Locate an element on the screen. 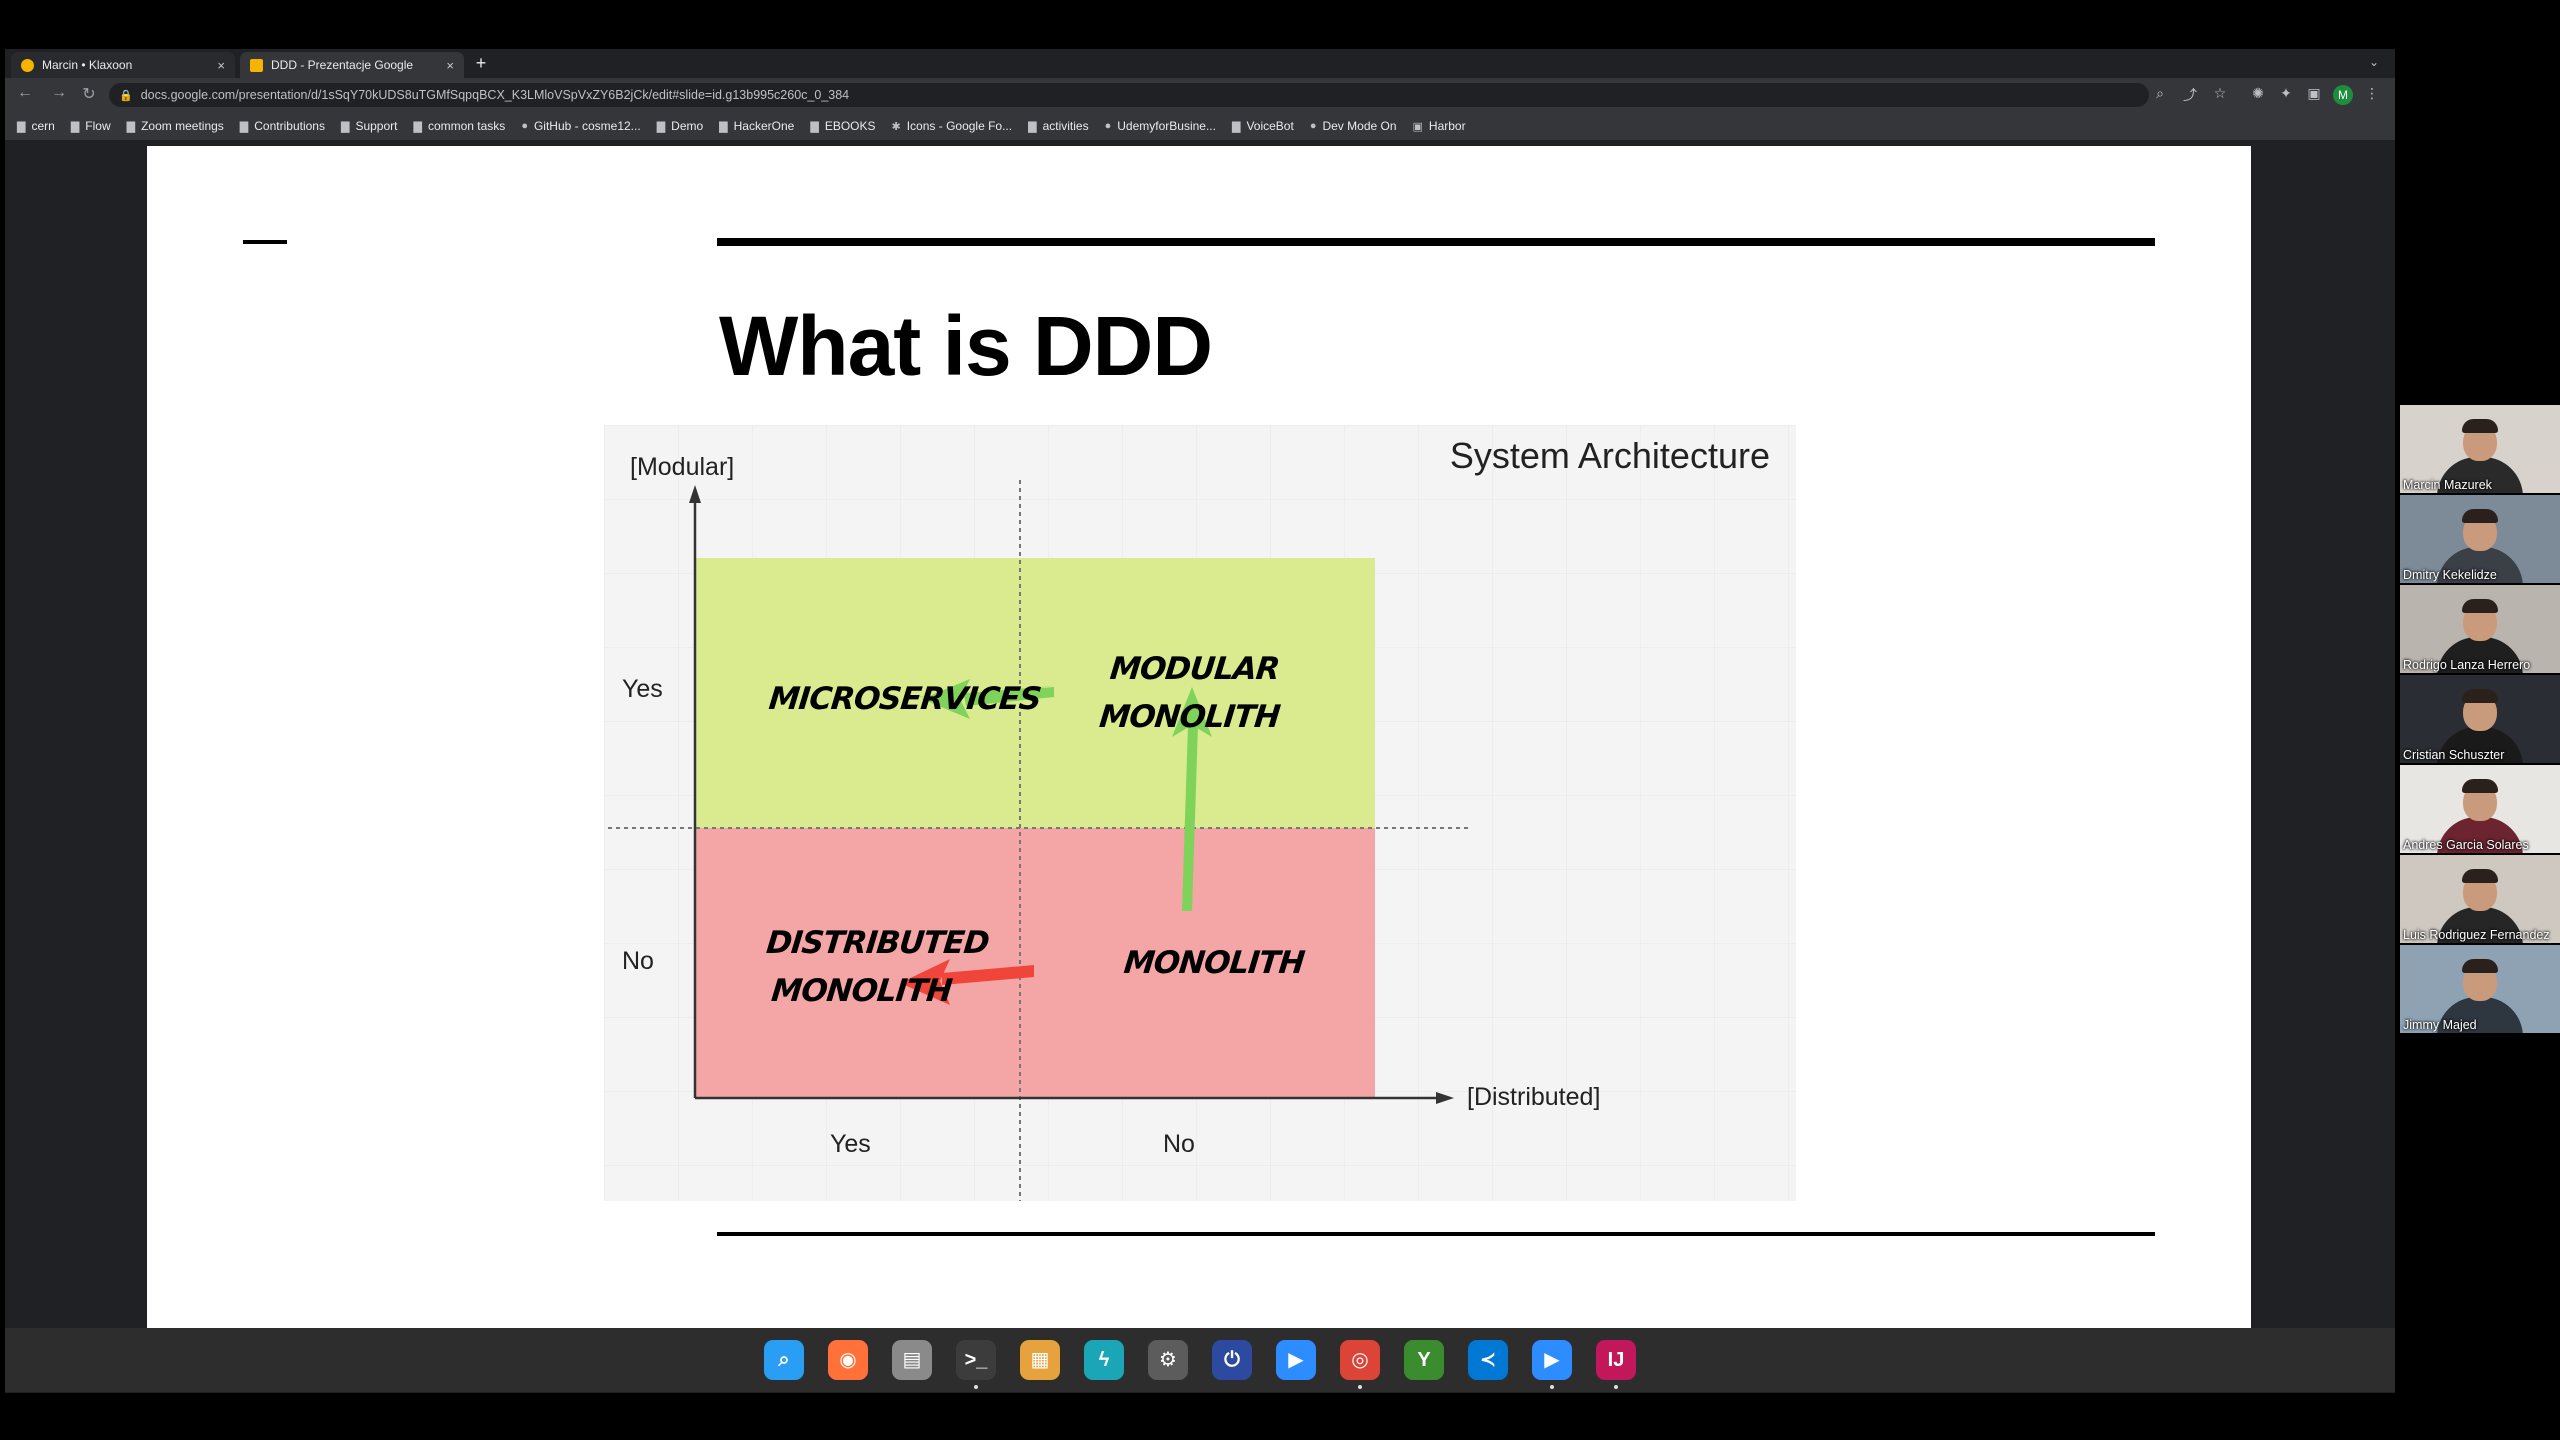 Image resolution: width=2560 pixels, height=1440 pixels. bookmark-item: ▇ Support is located at coordinates (369, 126).